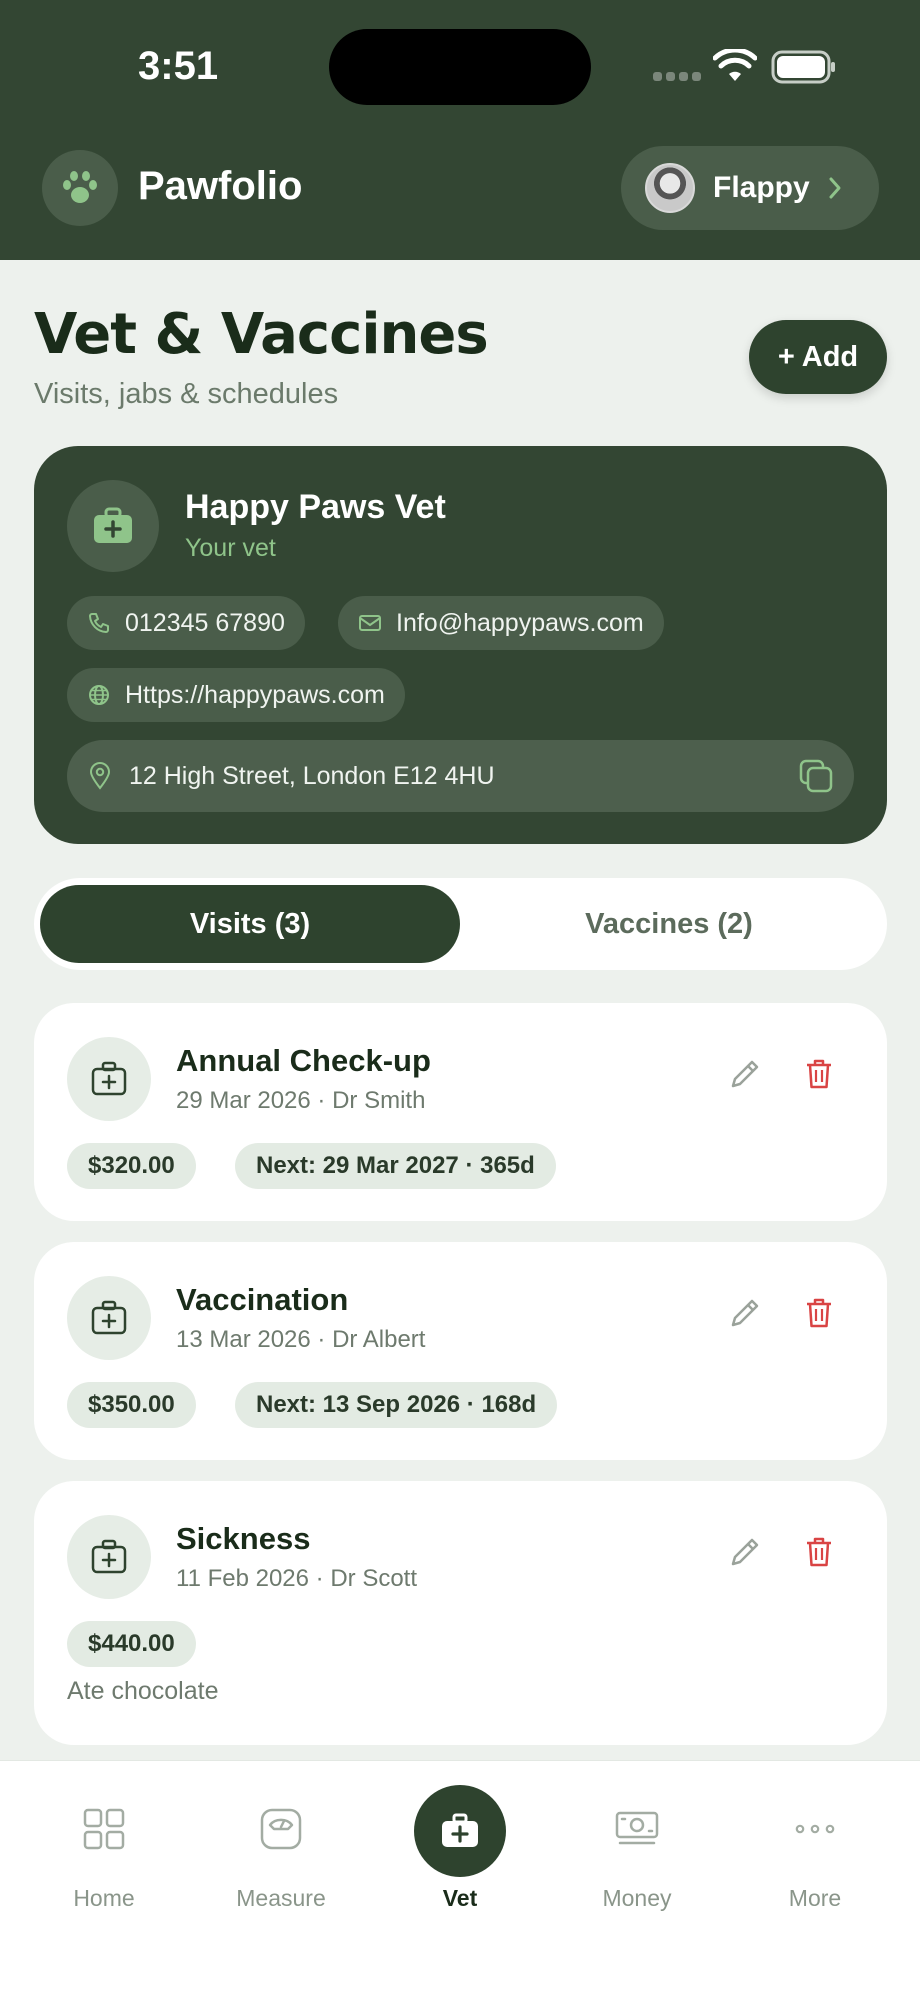 This screenshot has height=2000, width=920. I want to click on more-icon, so click(815, 1829).